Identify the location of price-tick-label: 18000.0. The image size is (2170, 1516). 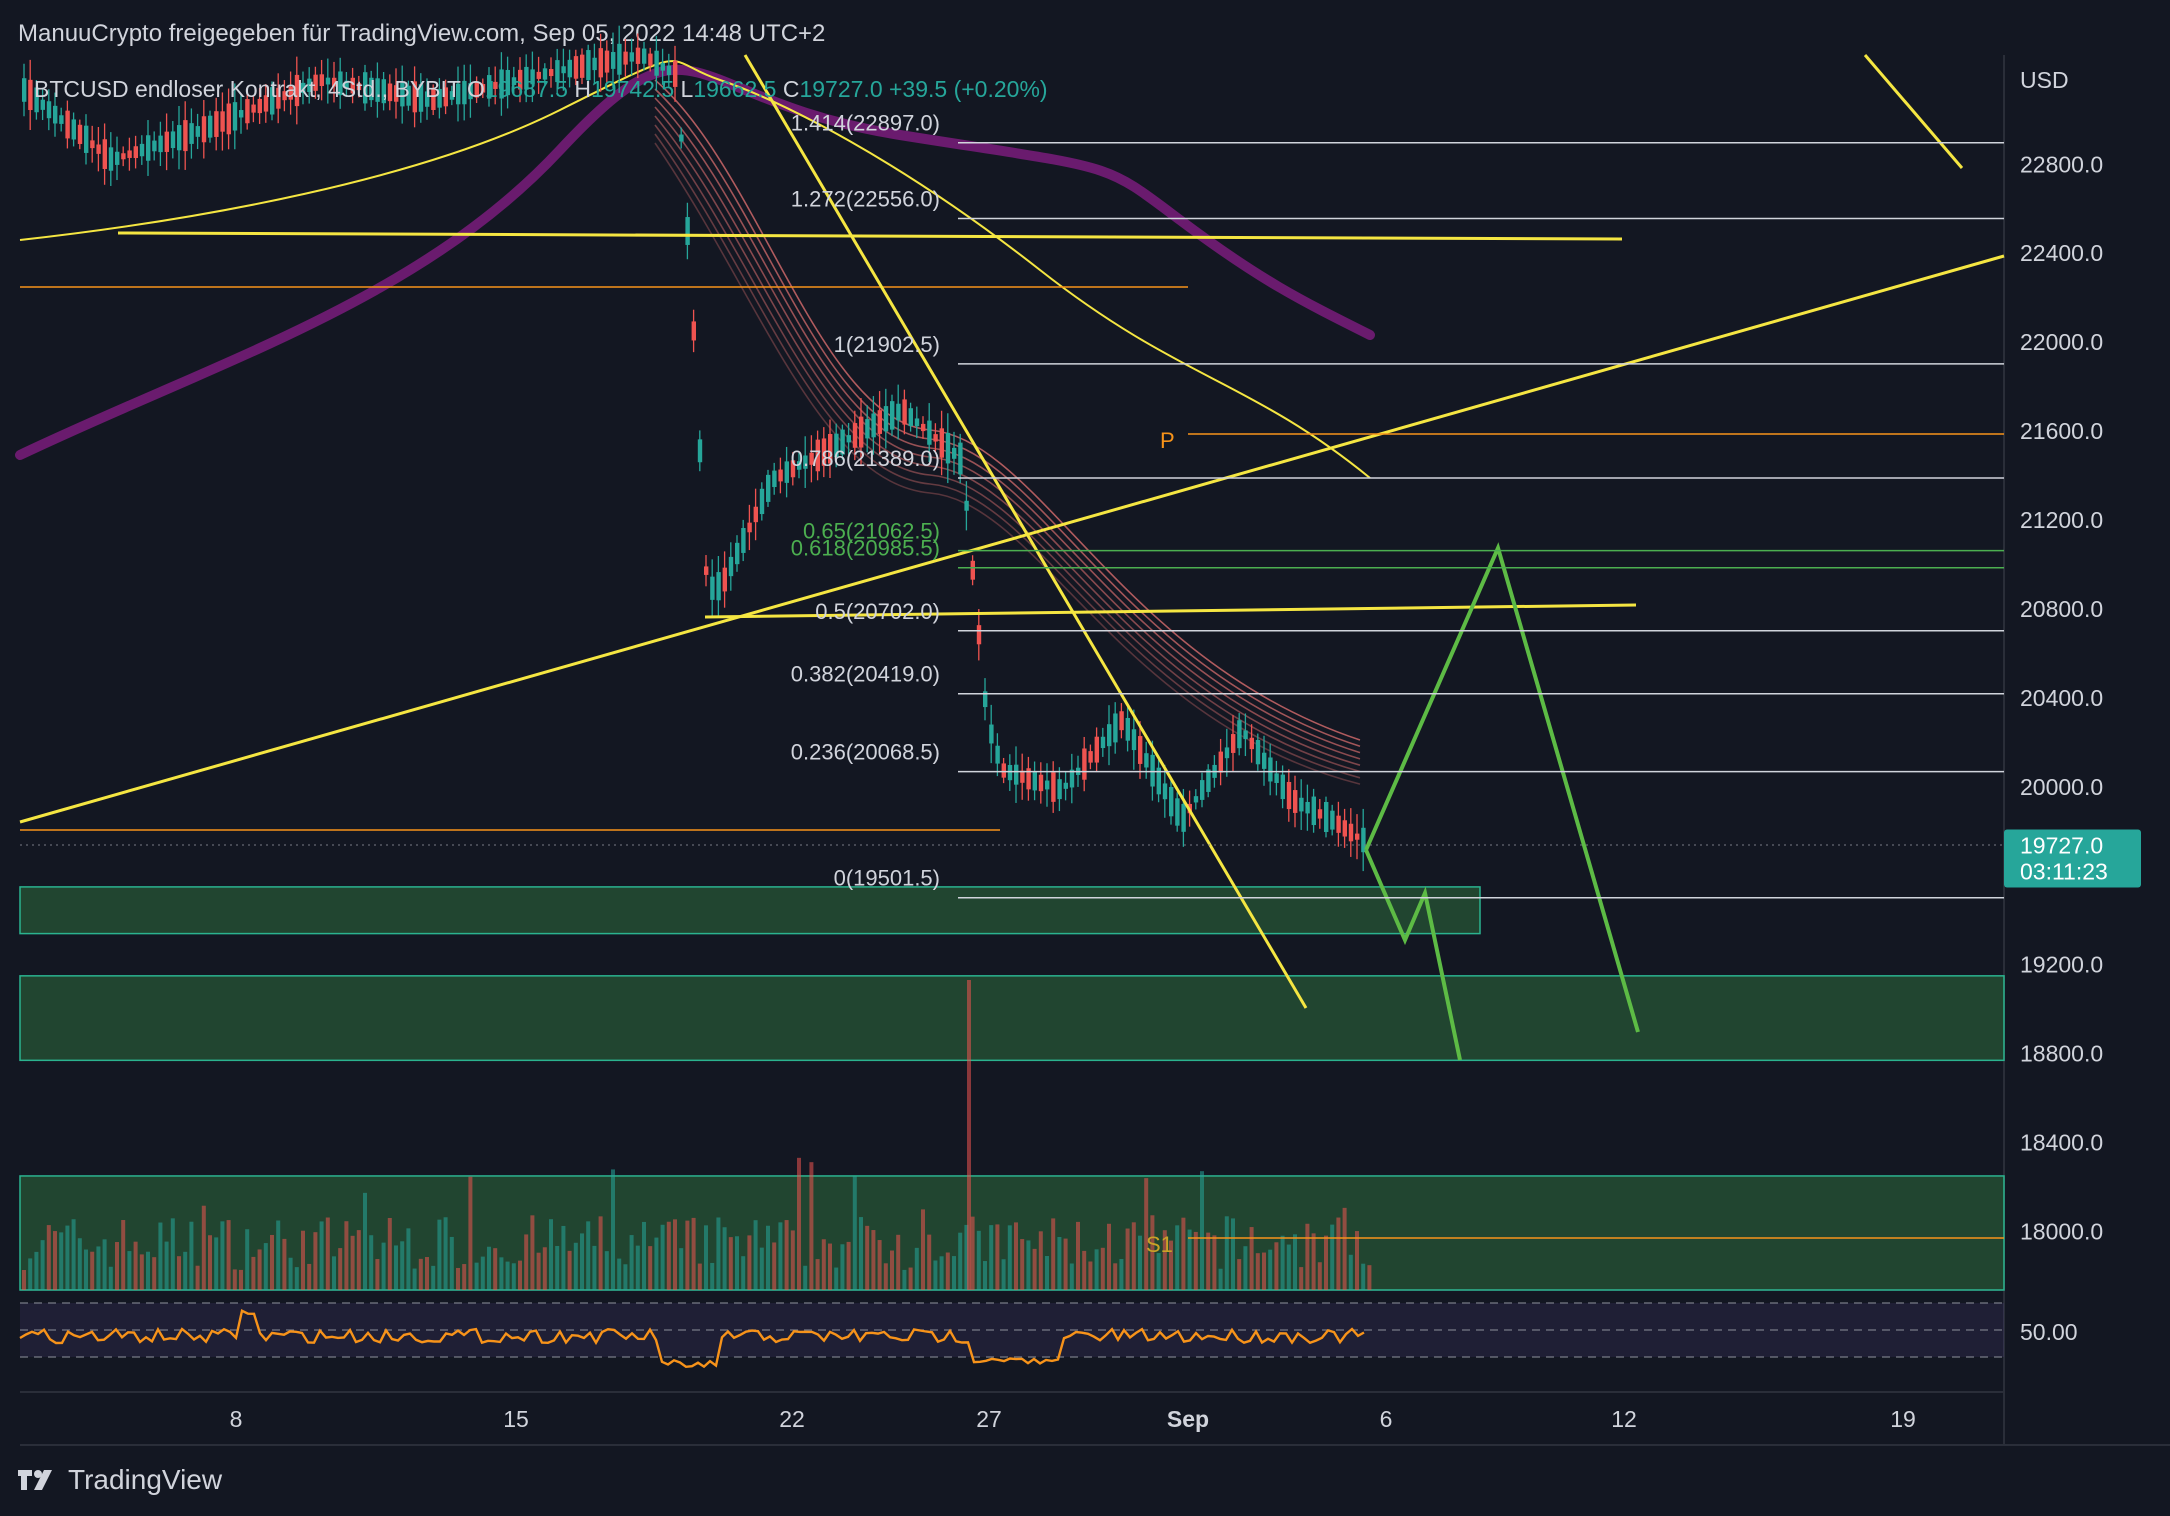
(2061, 1232).